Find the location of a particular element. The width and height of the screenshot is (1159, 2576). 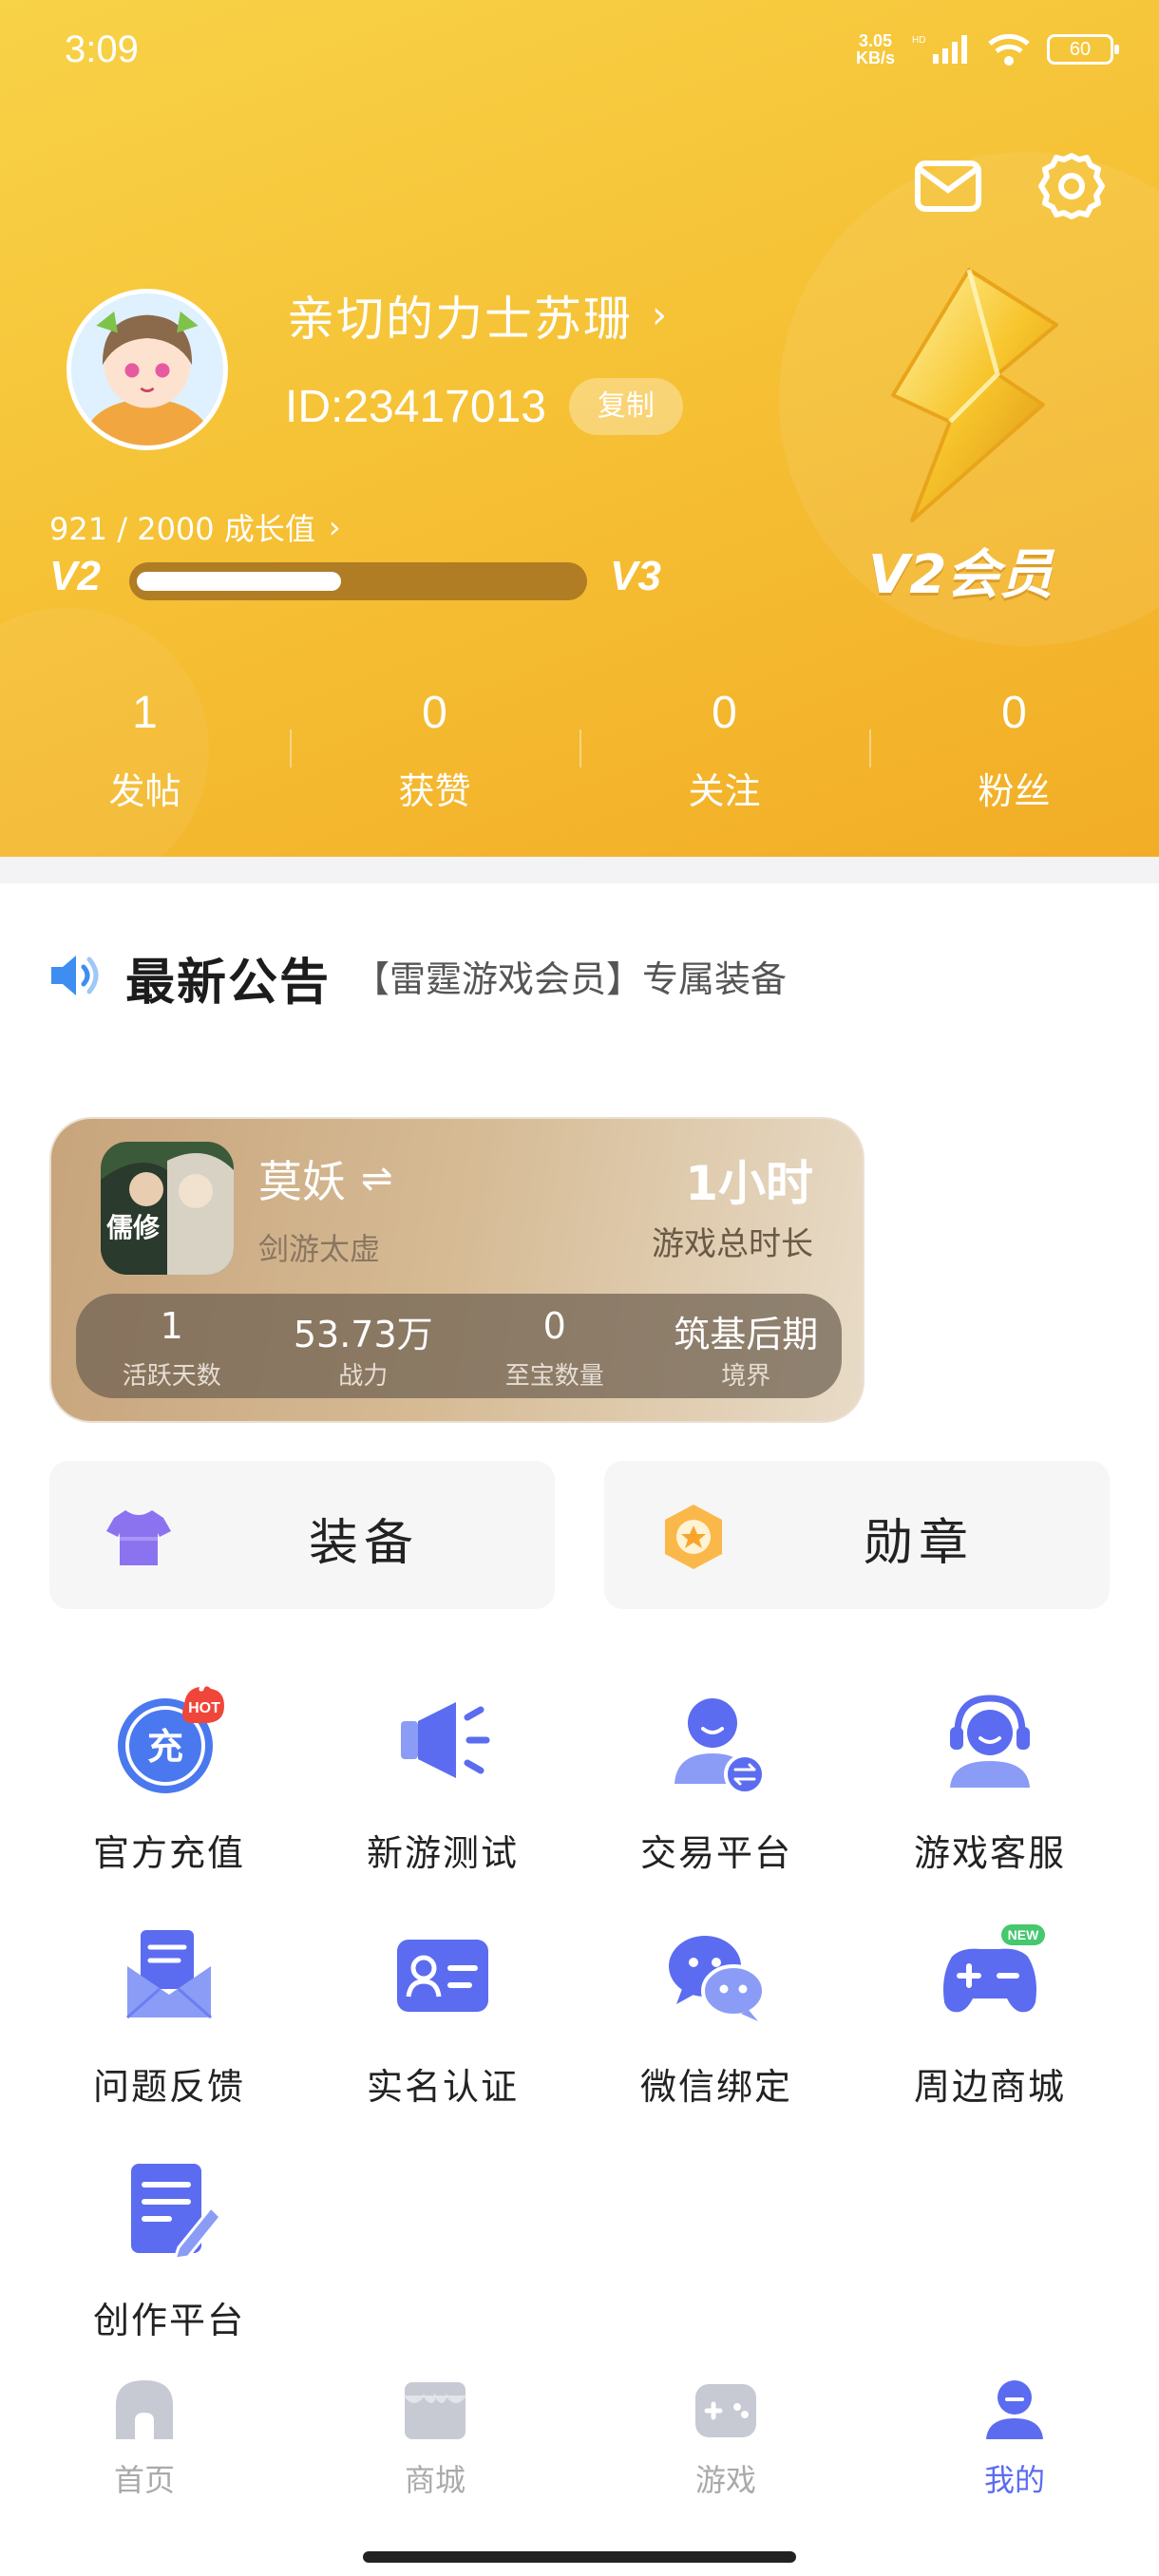

service-label: 交易平台 is located at coordinates (715, 1853).